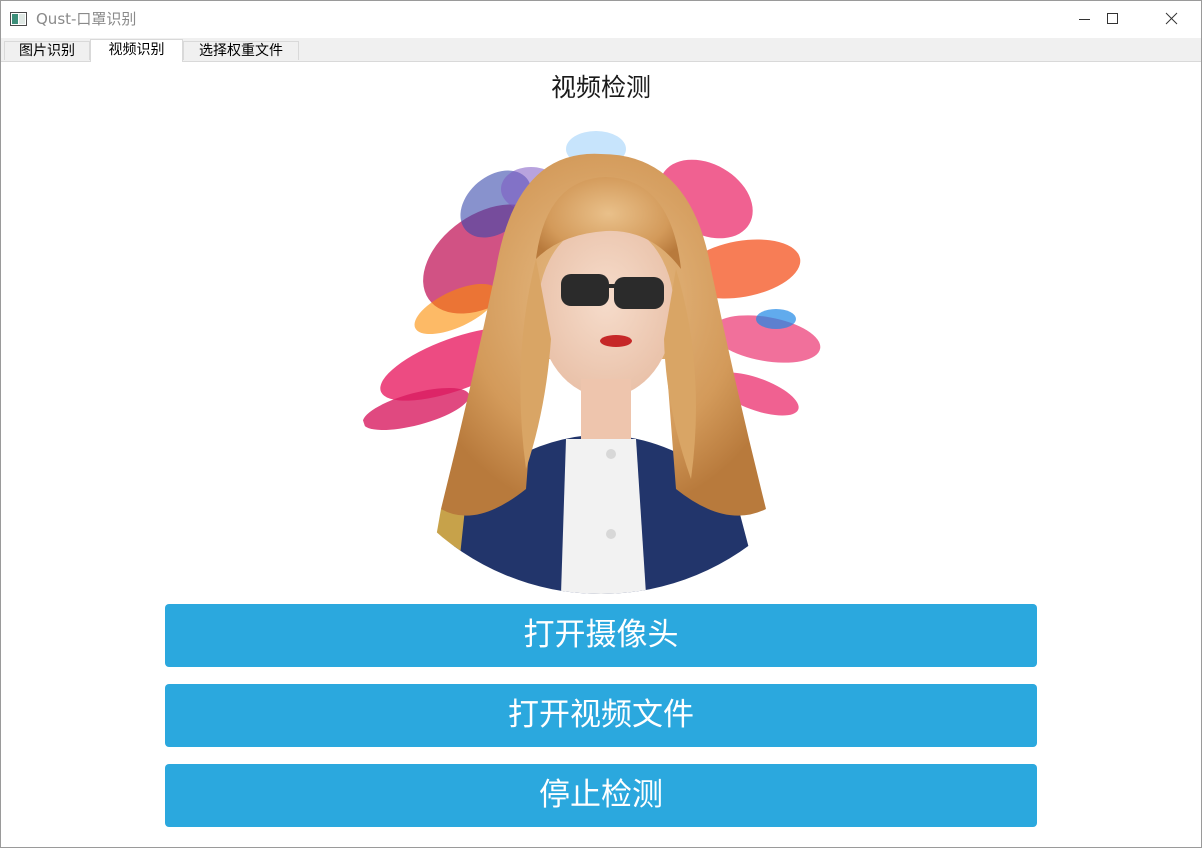 This screenshot has width=1202, height=848. What do you see at coordinates (18, 19) in the screenshot?
I see `app-icon` at bounding box center [18, 19].